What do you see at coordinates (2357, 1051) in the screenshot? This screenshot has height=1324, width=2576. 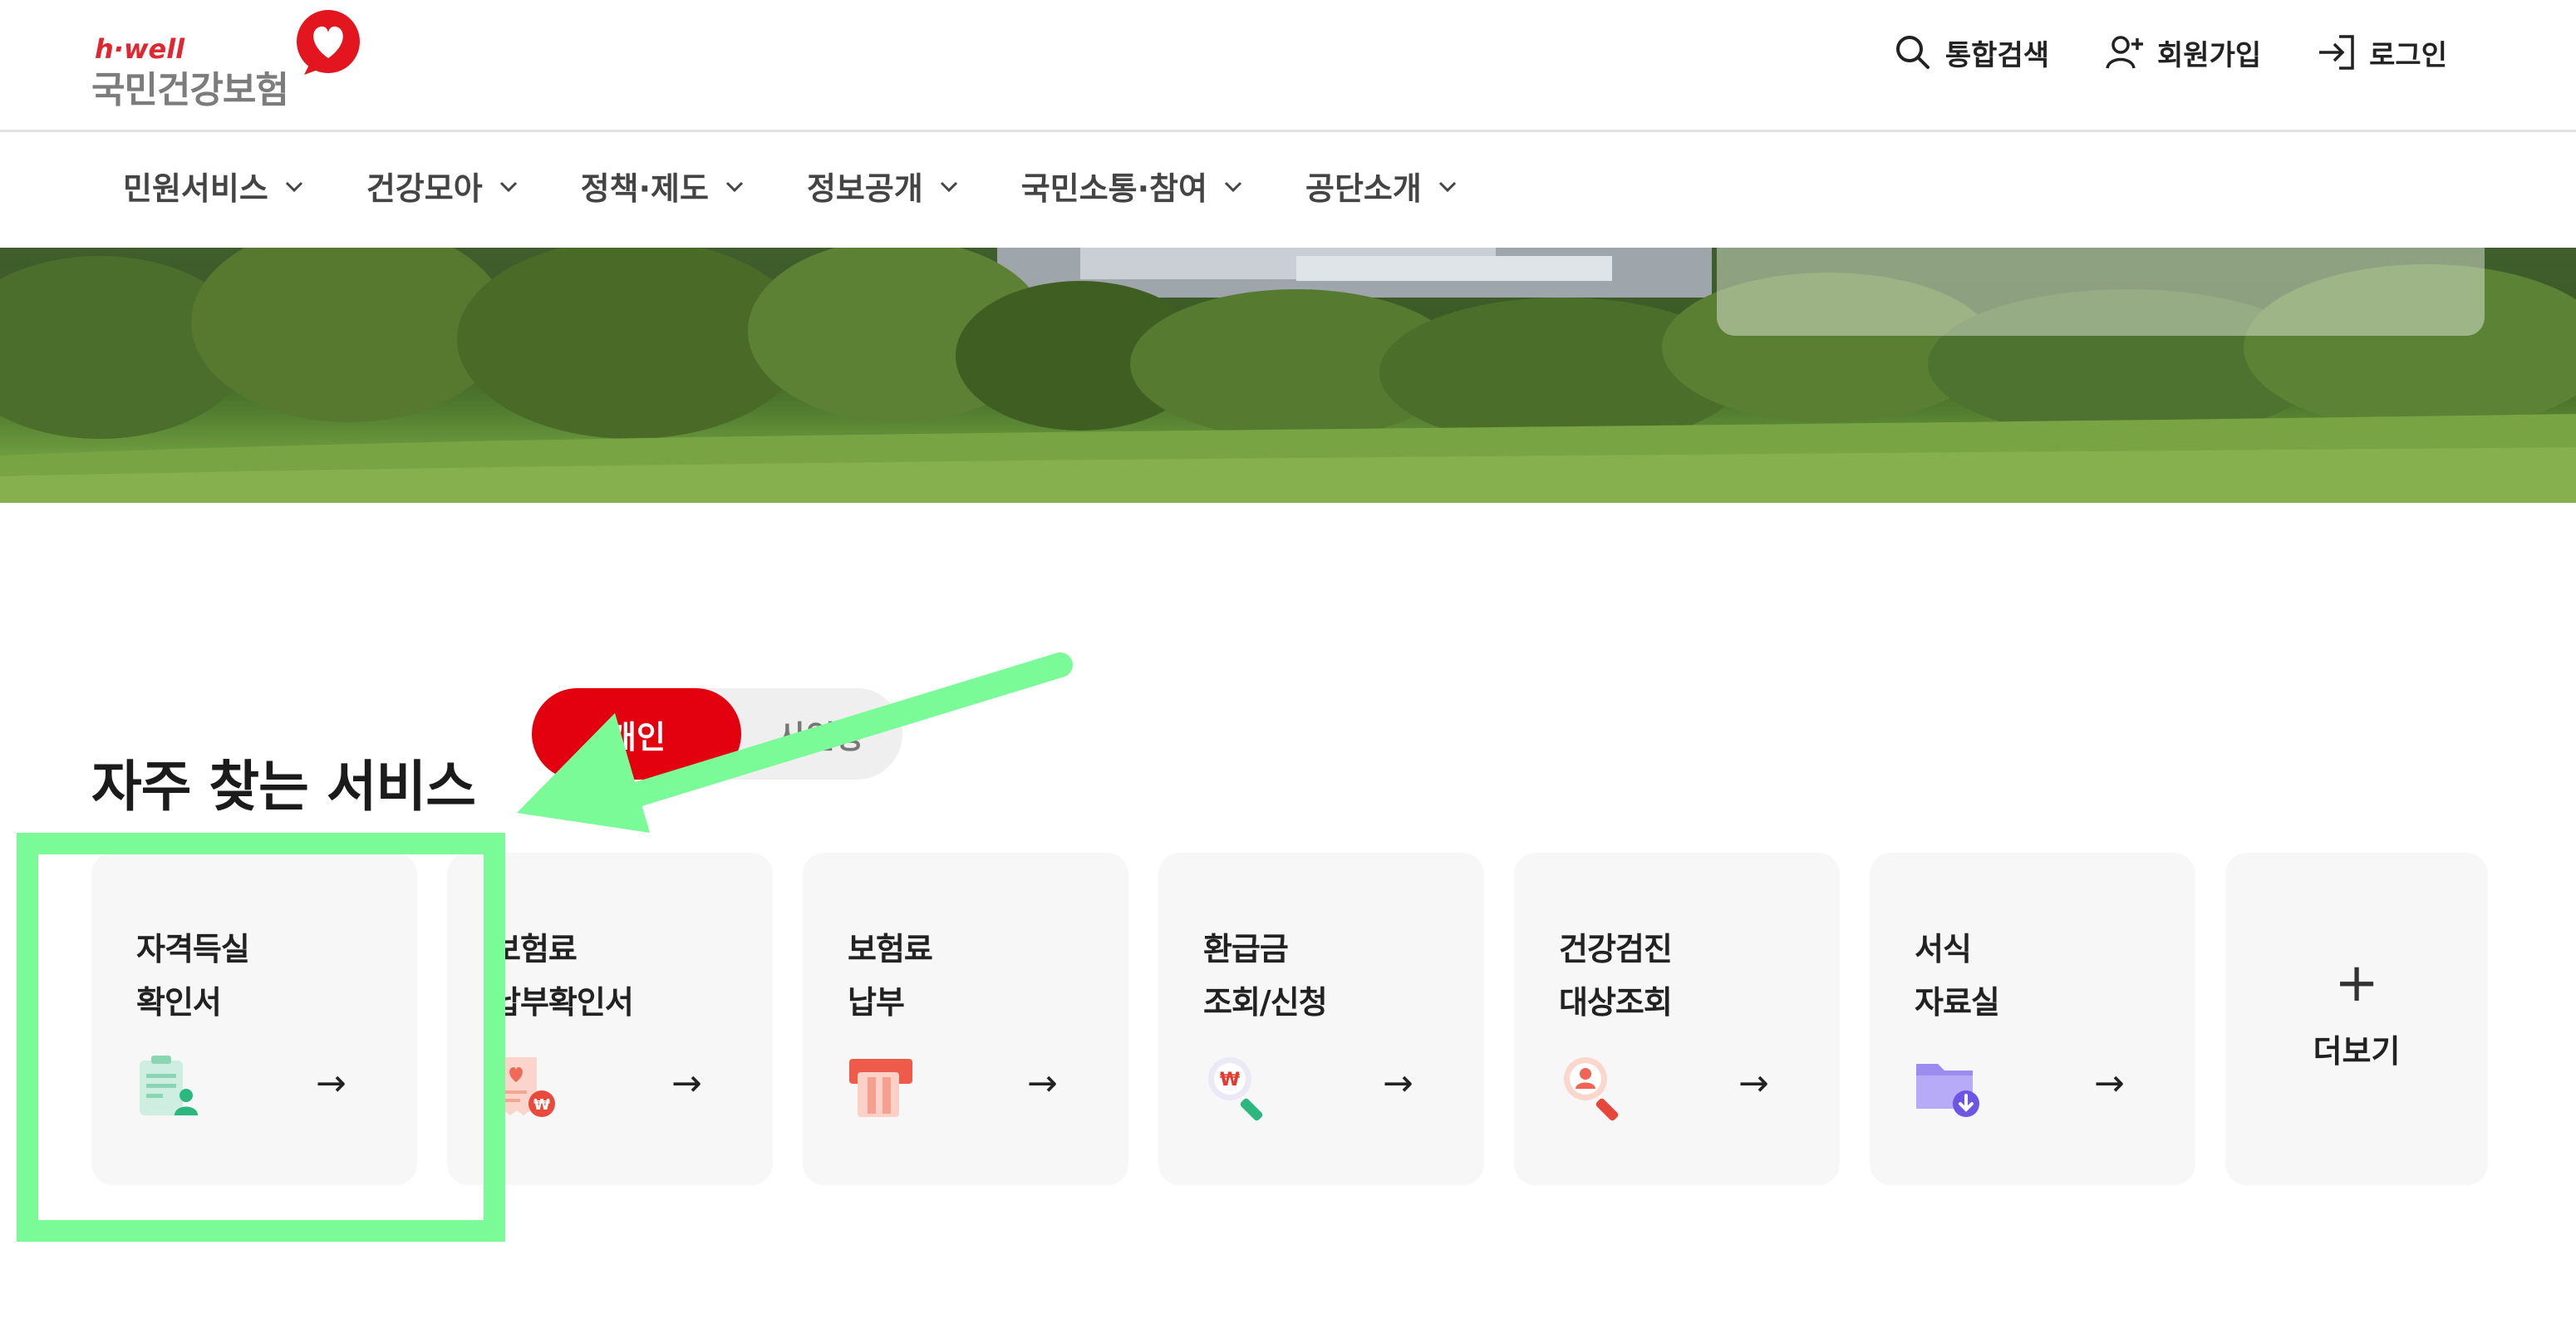 I see `more-label: 더보기` at bounding box center [2357, 1051].